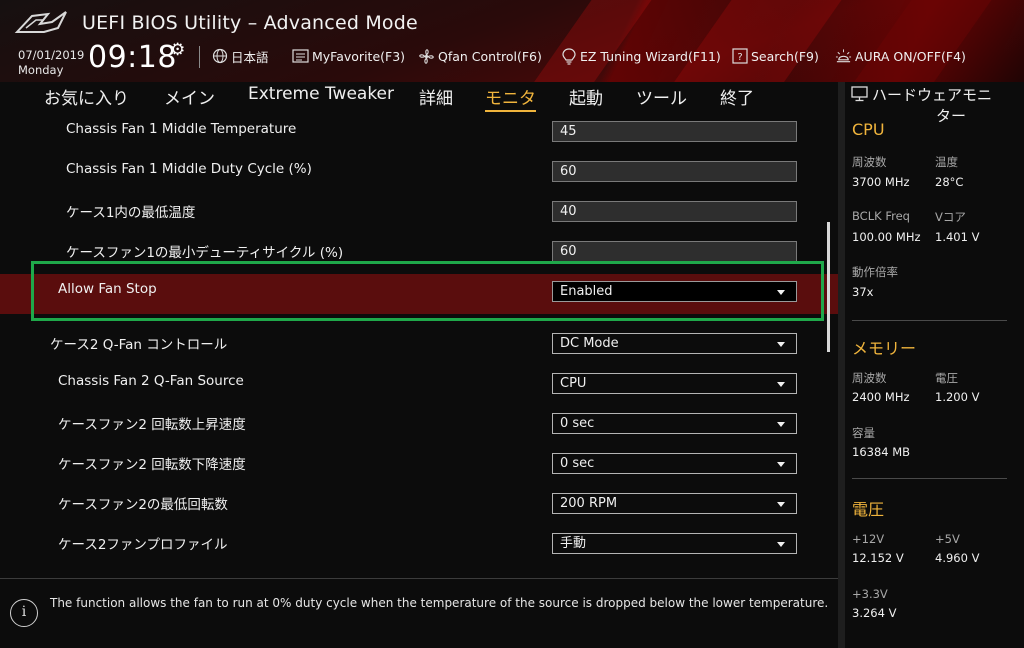 The height and width of the screenshot is (648, 1024). What do you see at coordinates (674, 543) in the screenshot?
I see `case2-fan-profile-dropdown: 手動` at bounding box center [674, 543].